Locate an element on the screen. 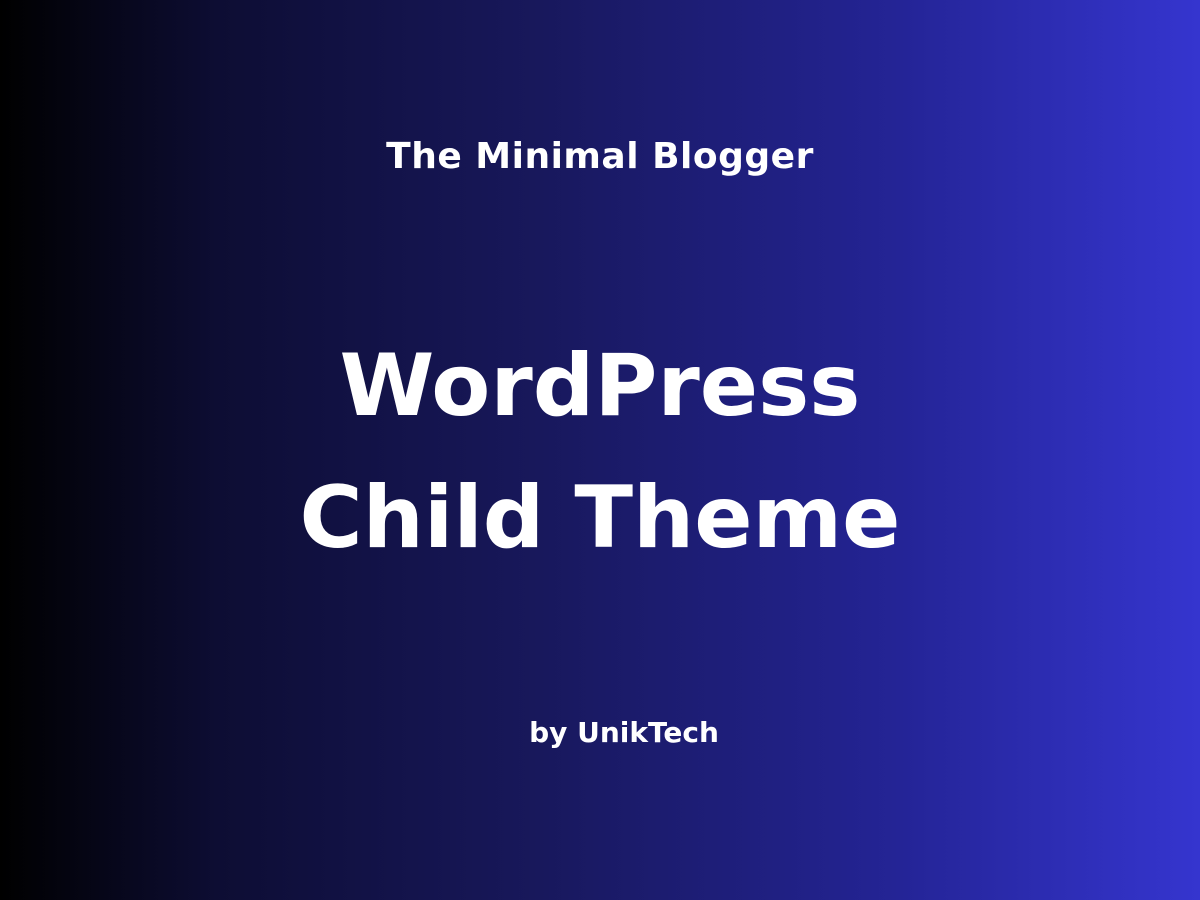 This screenshot has height=900, width=1200. banner-subtitle: The Minimal Blogger is located at coordinates (600, 156).